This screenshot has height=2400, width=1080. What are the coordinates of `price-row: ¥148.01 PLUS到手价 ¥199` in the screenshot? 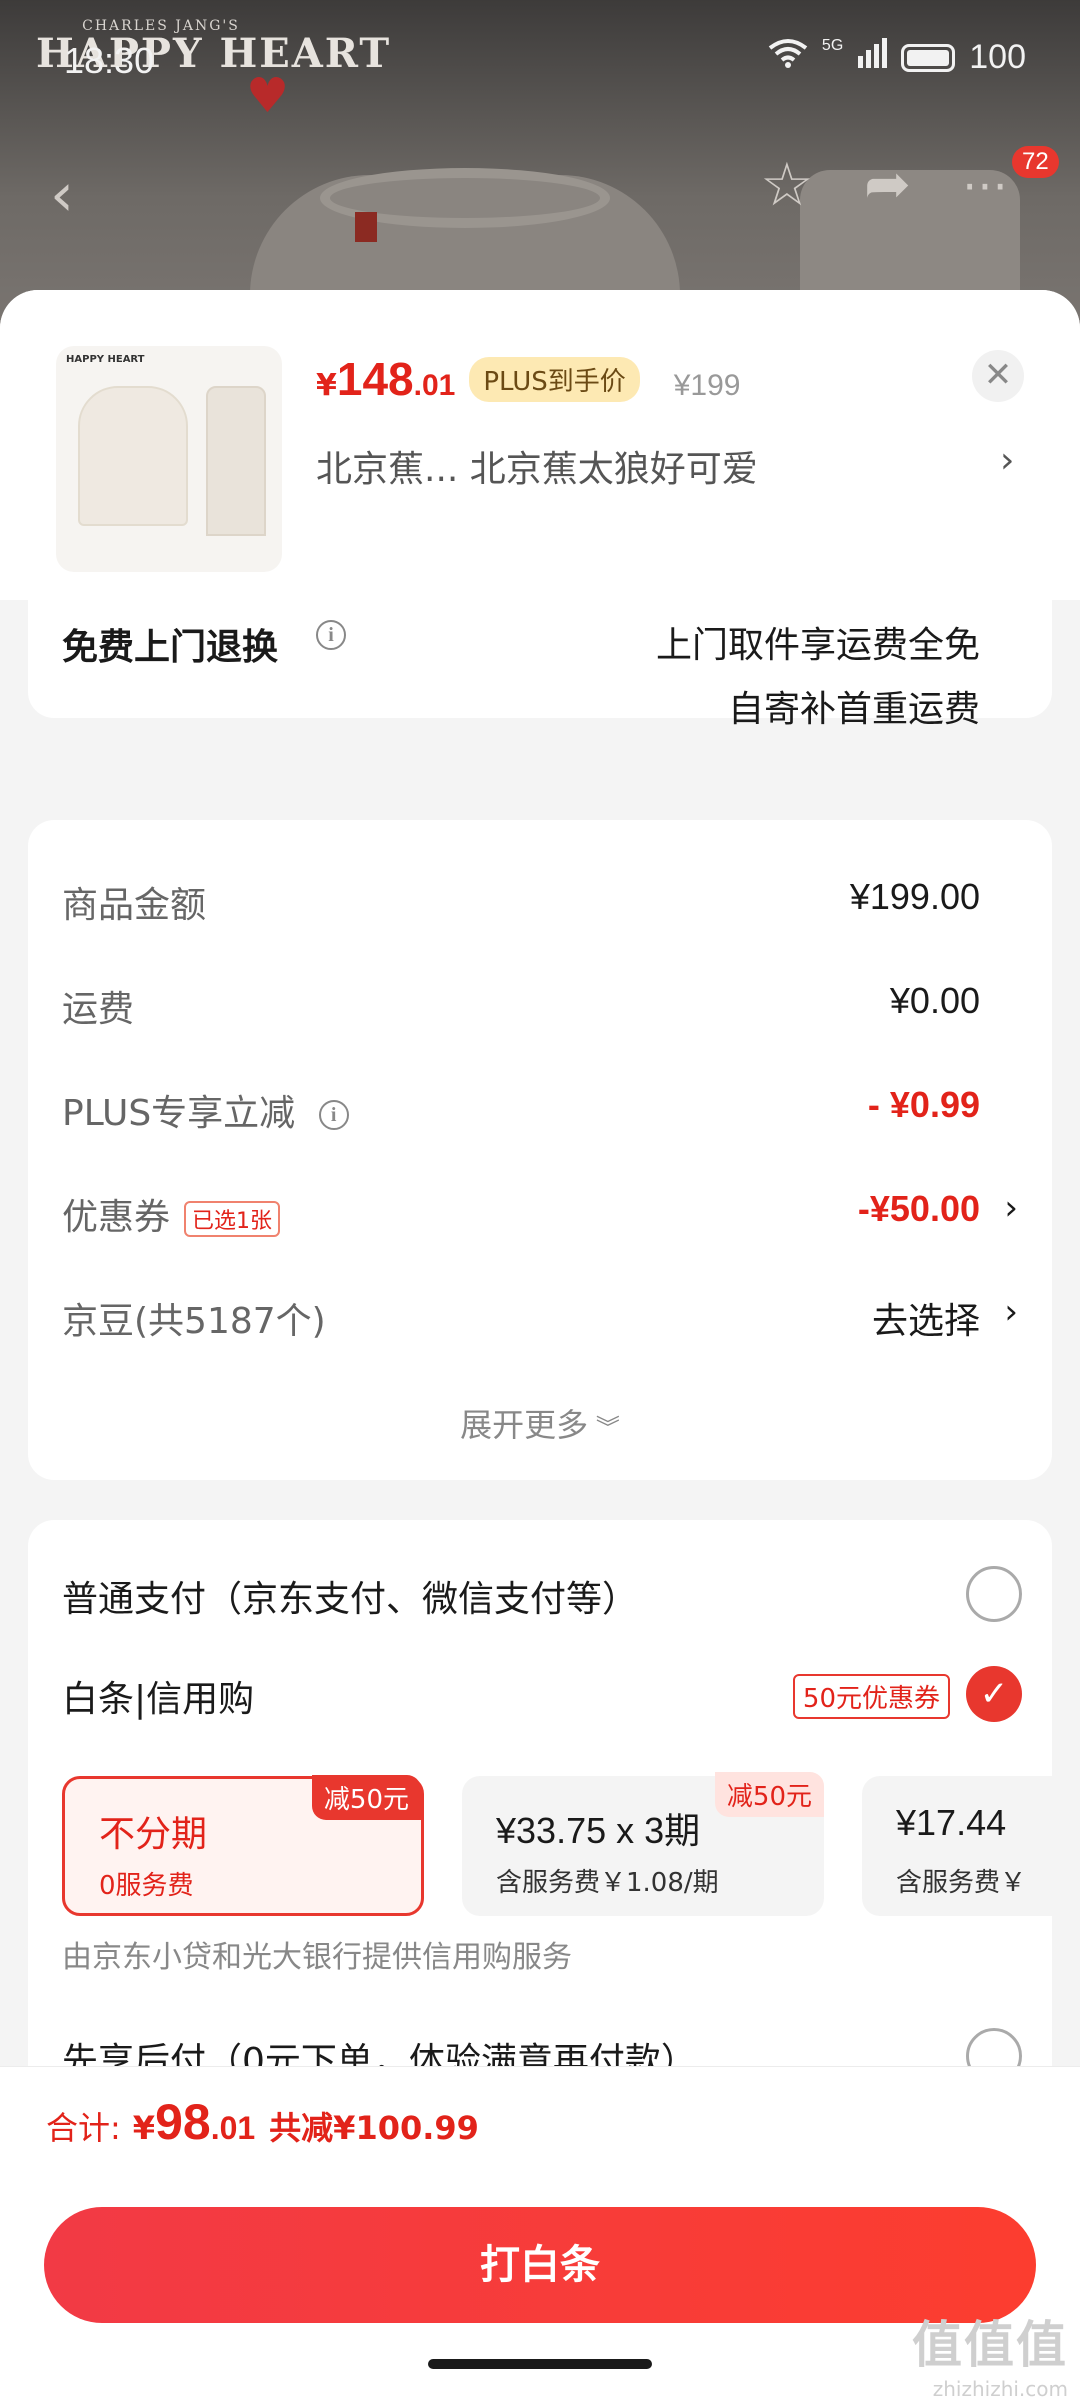 It's located at (528, 379).